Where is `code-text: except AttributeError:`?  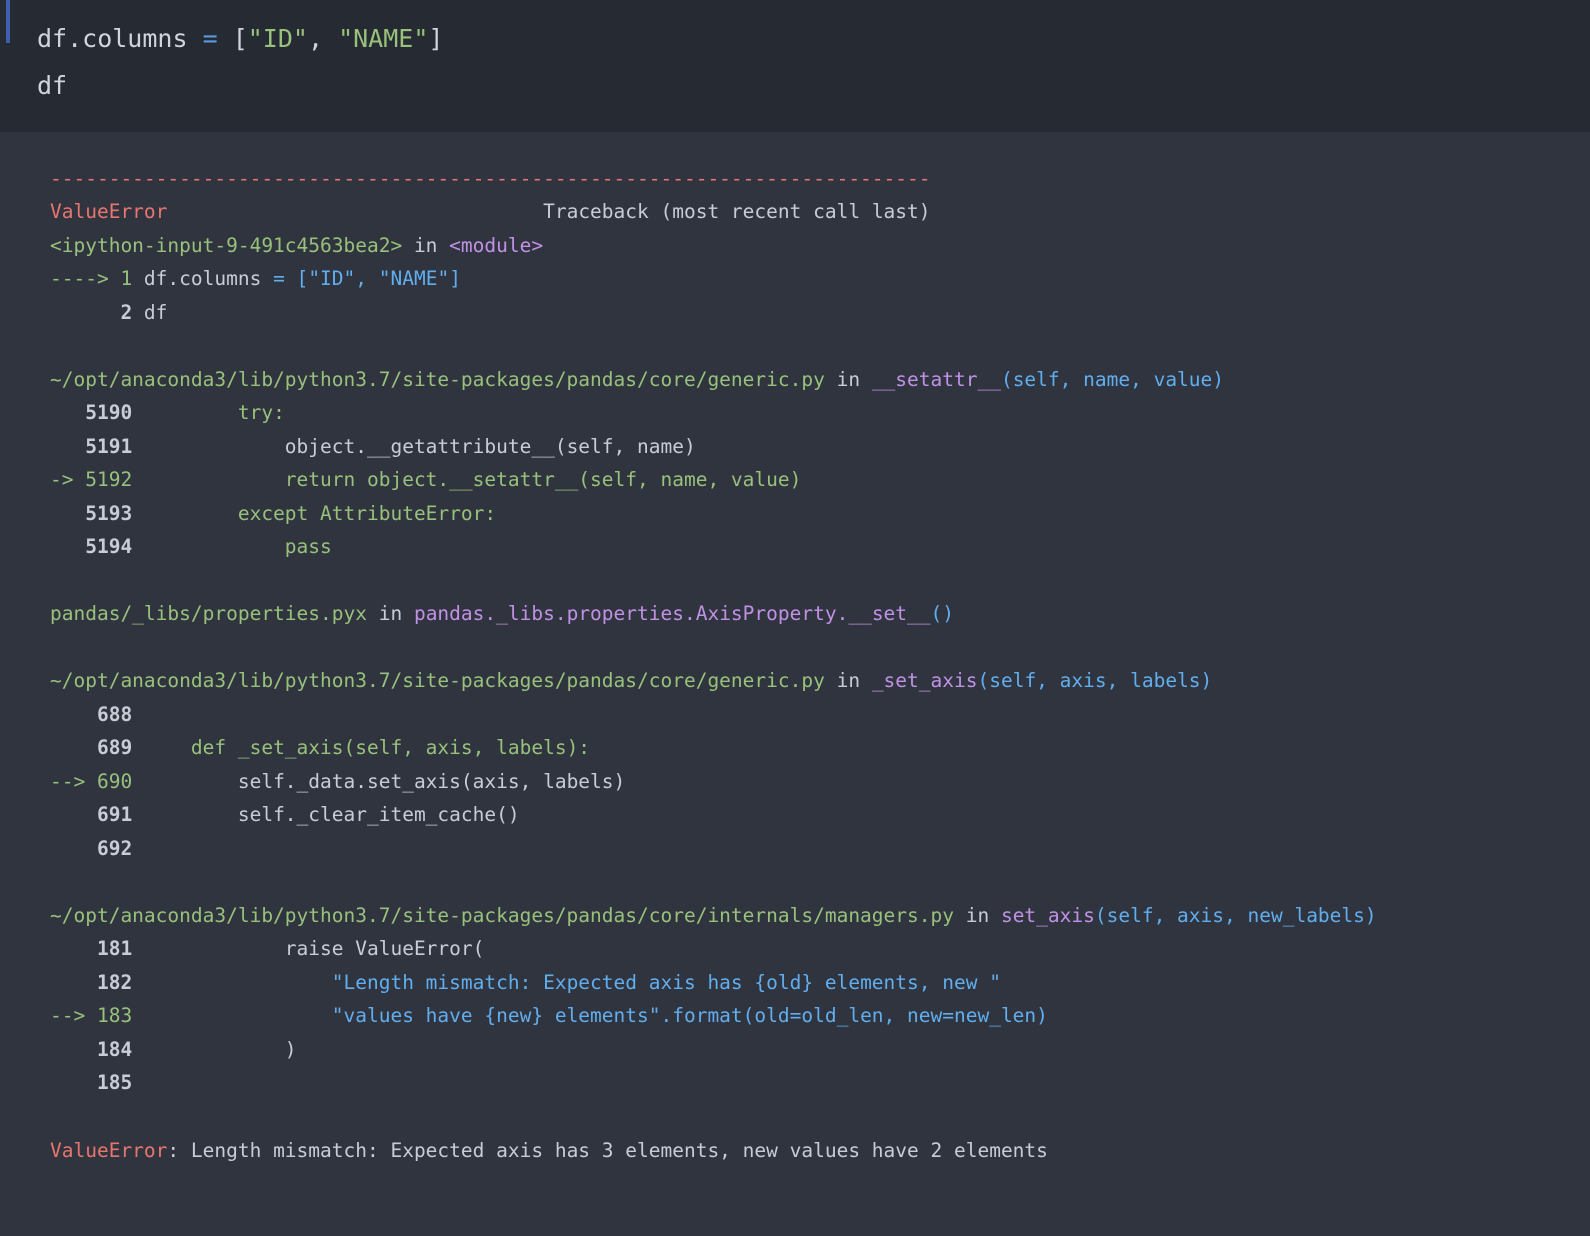 code-text: except AttributeError: is located at coordinates (314, 513).